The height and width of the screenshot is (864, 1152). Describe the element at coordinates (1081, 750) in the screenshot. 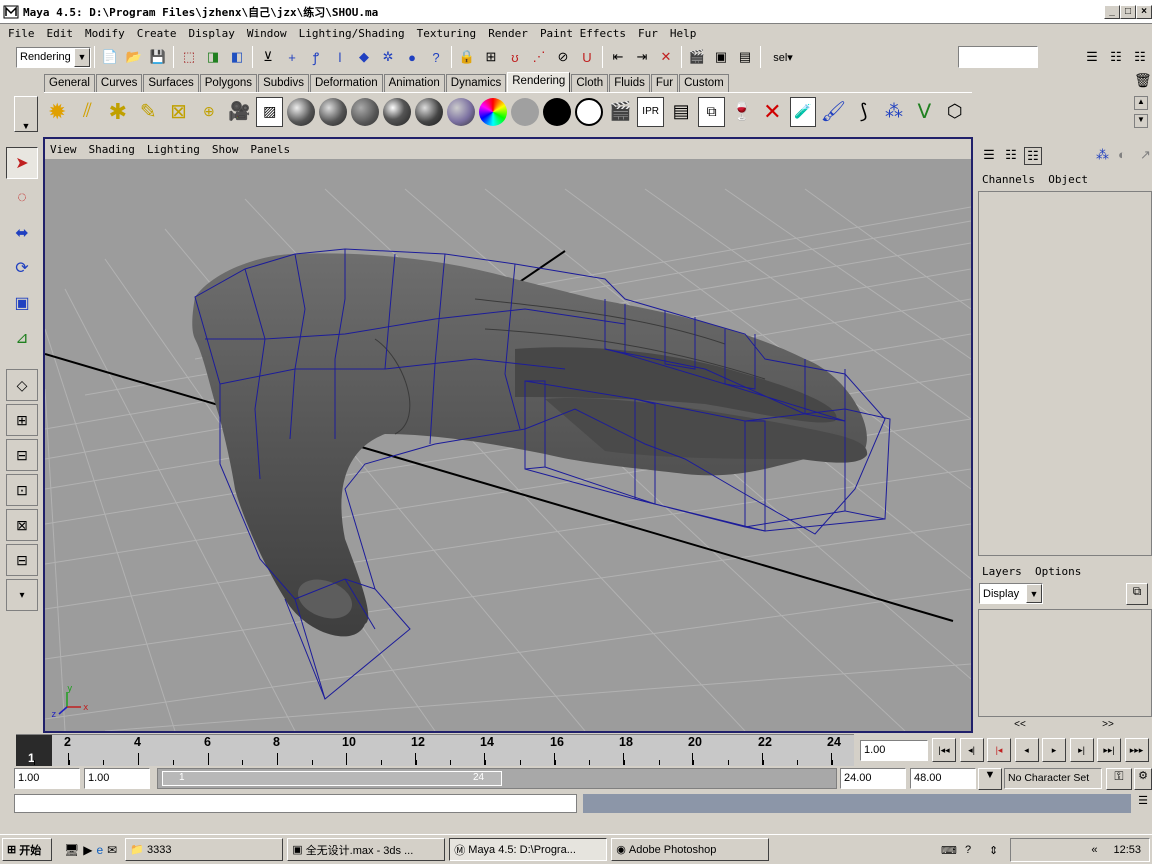

I see `step-forward-frame-button: ▸|` at that location.